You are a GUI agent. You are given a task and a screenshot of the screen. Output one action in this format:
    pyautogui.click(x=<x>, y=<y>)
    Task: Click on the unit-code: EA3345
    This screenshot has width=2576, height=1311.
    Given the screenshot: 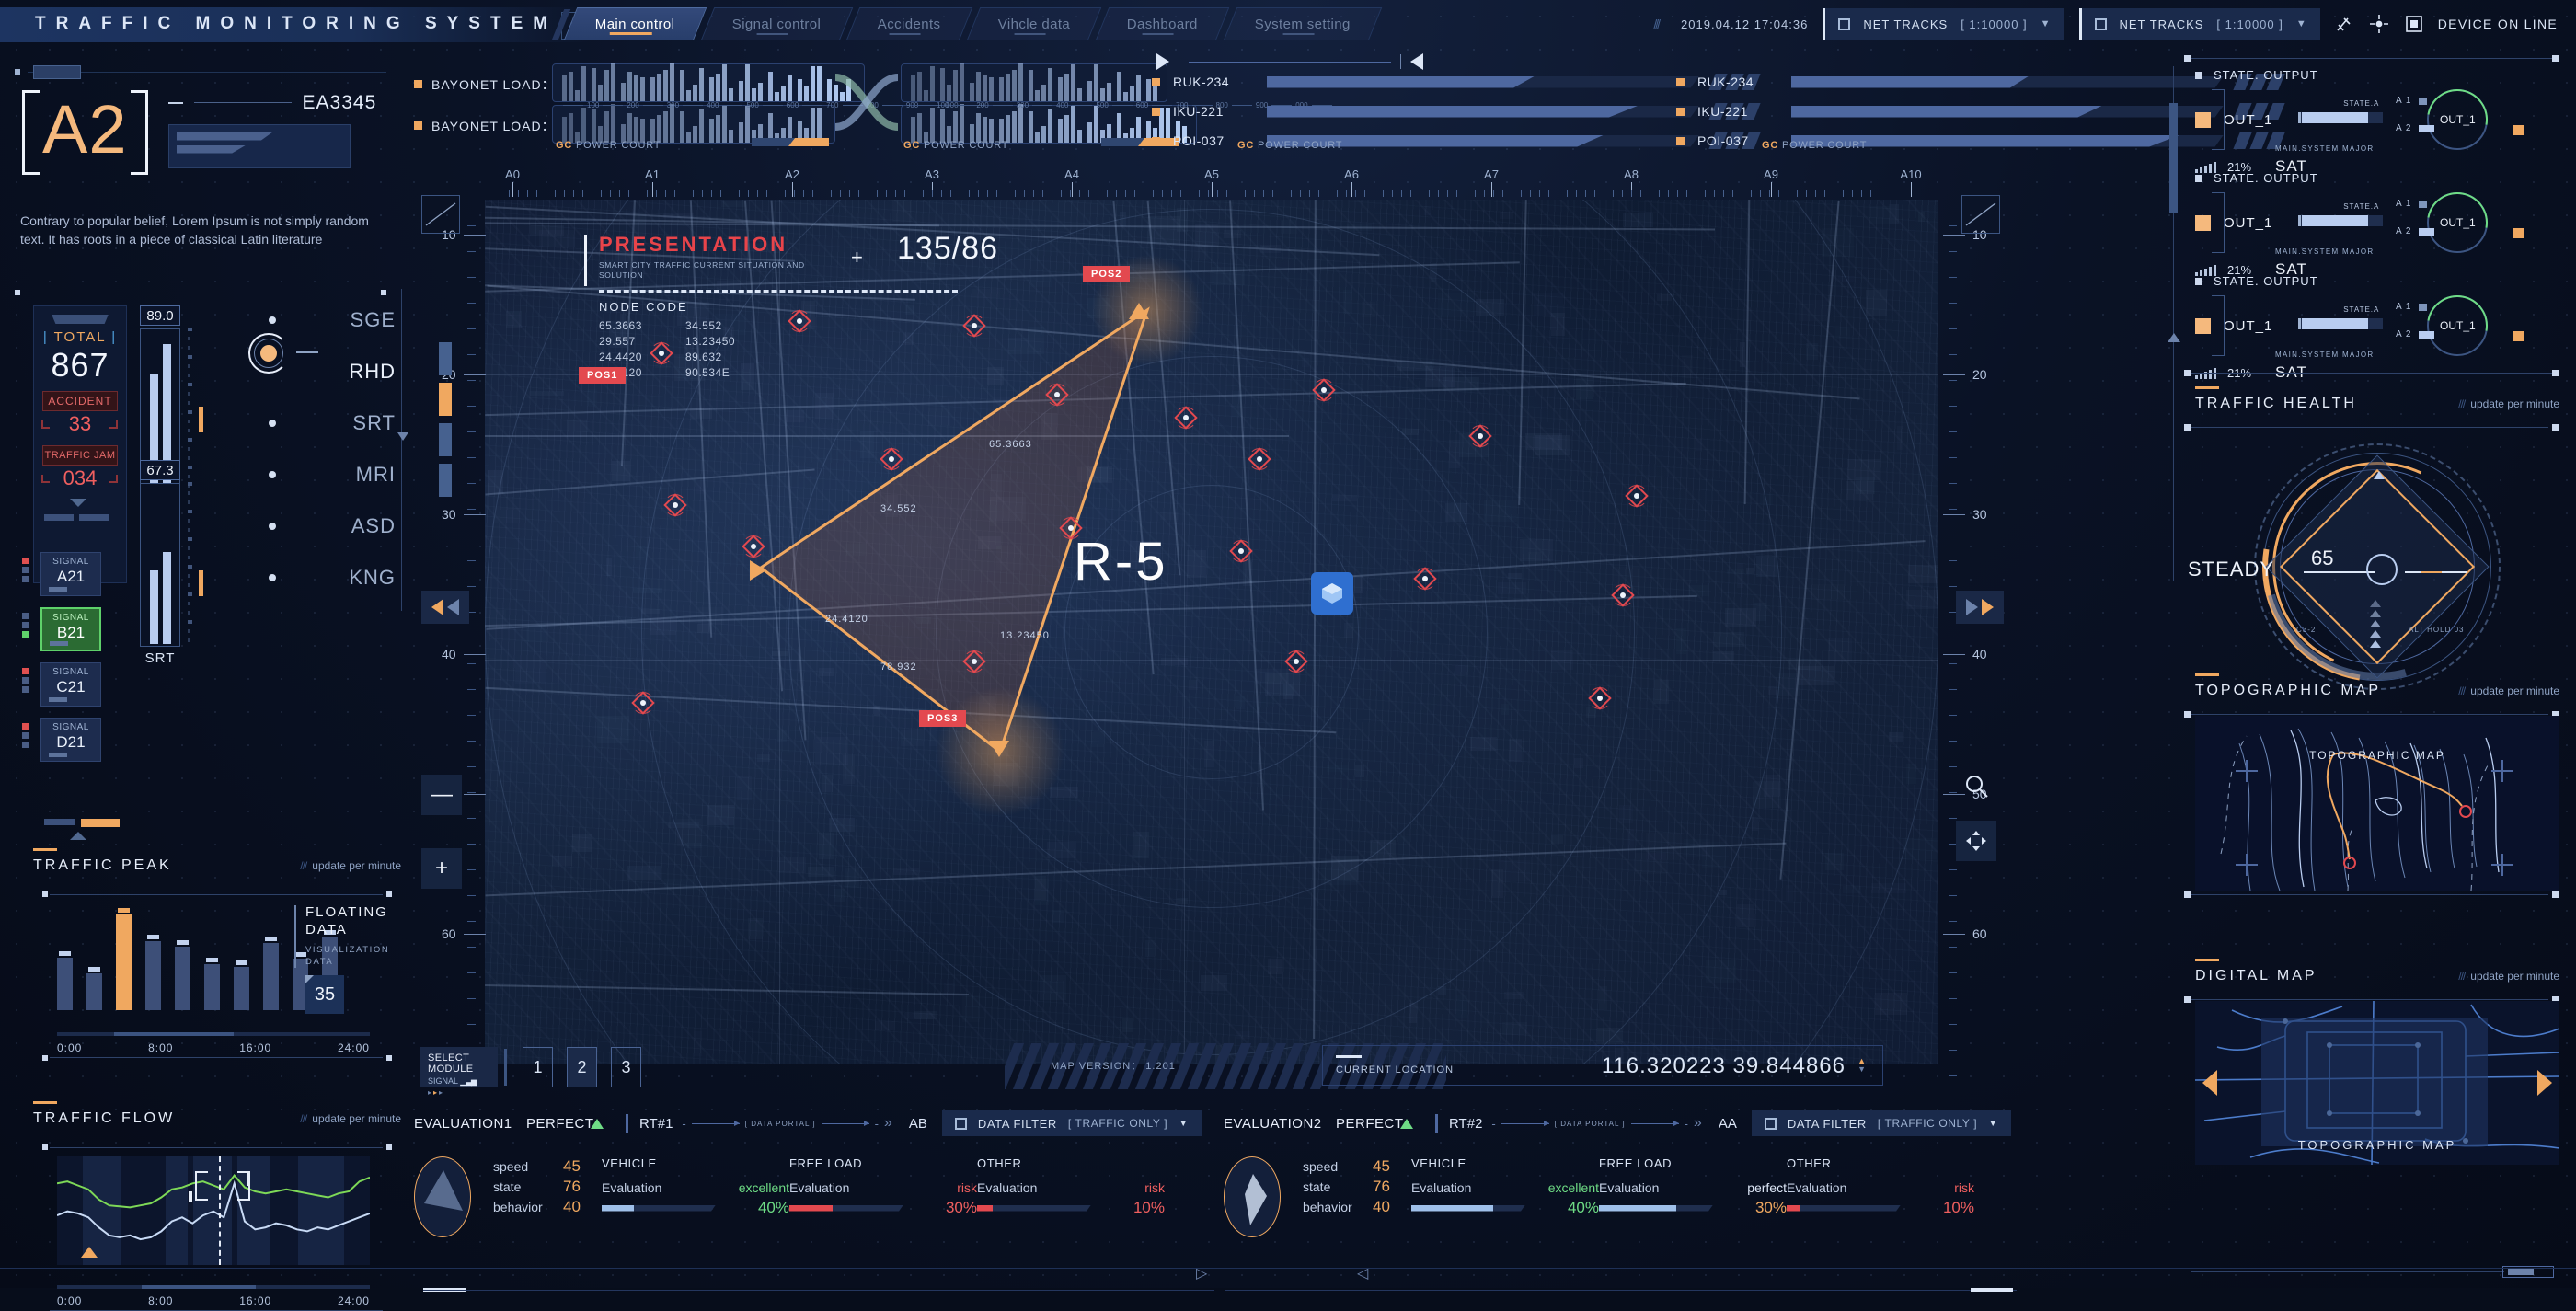 What is the action you would take?
    pyautogui.click(x=339, y=102)
    